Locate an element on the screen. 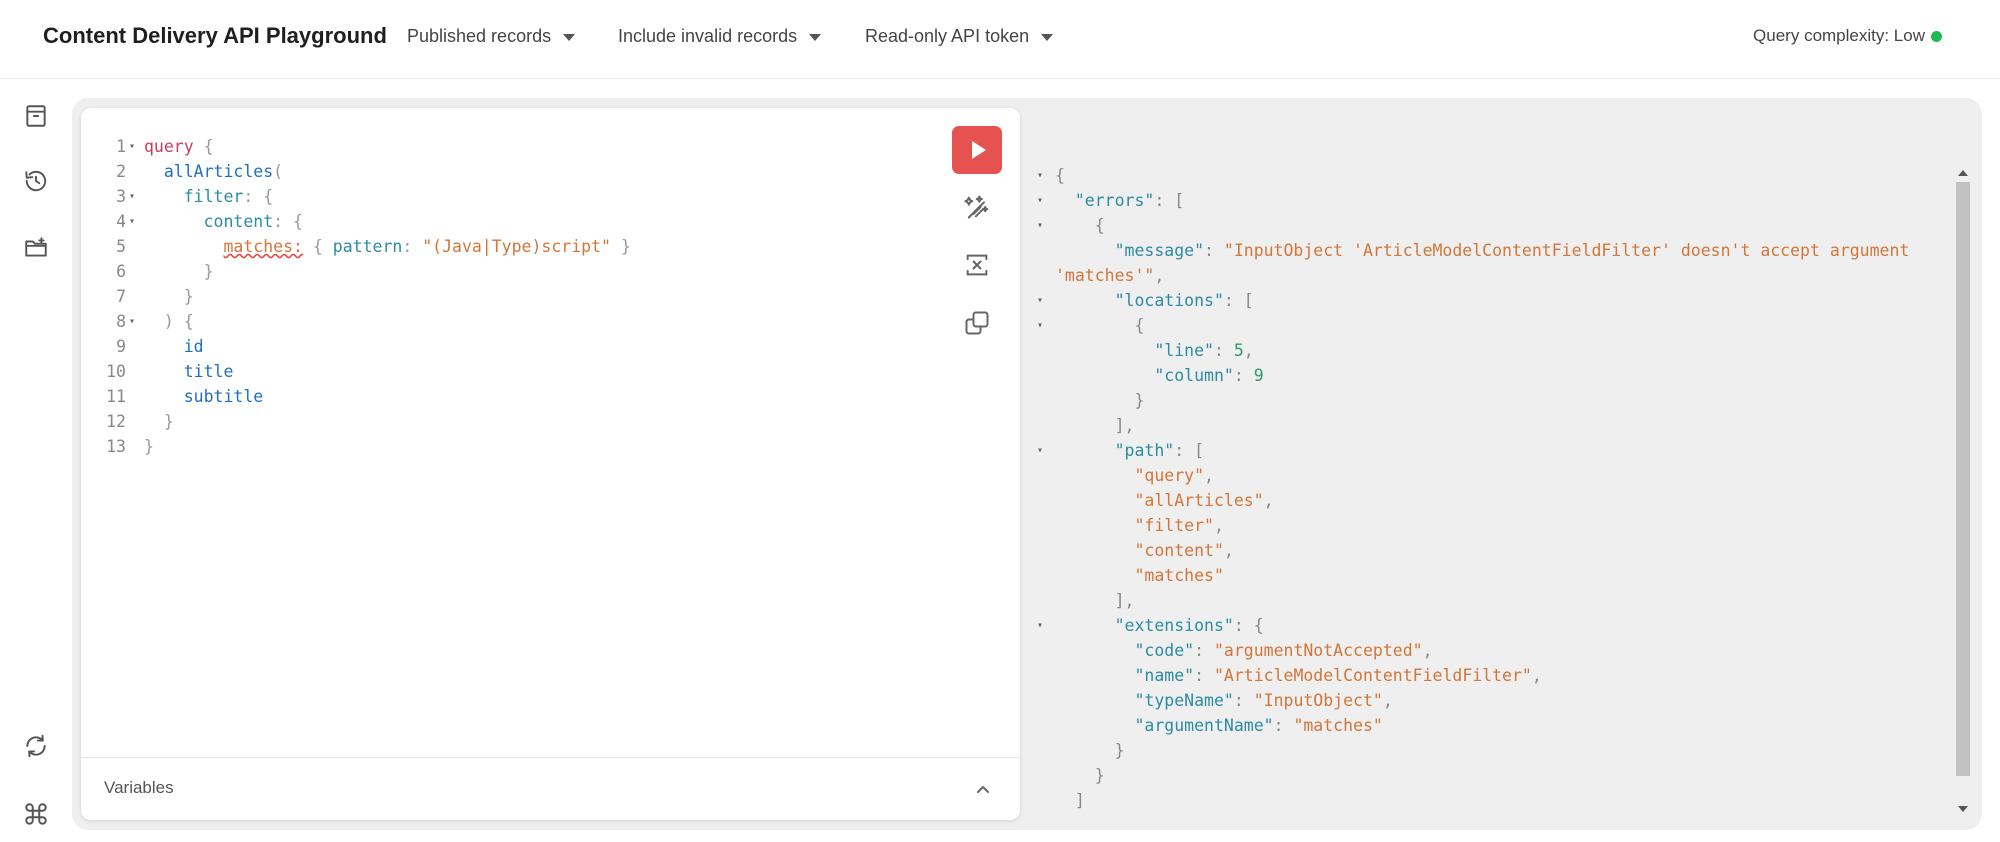 The image size is (2000, 842). result-line: ▾ { is located at coordinates (1492, 225).